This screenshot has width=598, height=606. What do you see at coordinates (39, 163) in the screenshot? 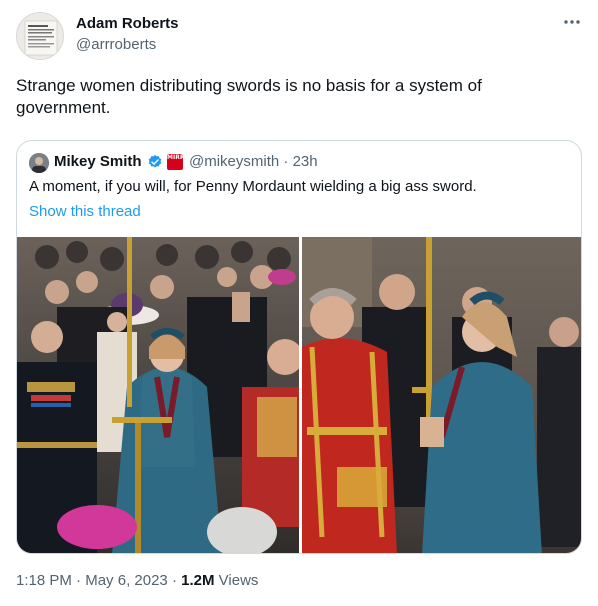
I see `quote-author-avatar` at bounding box center [39, 163].